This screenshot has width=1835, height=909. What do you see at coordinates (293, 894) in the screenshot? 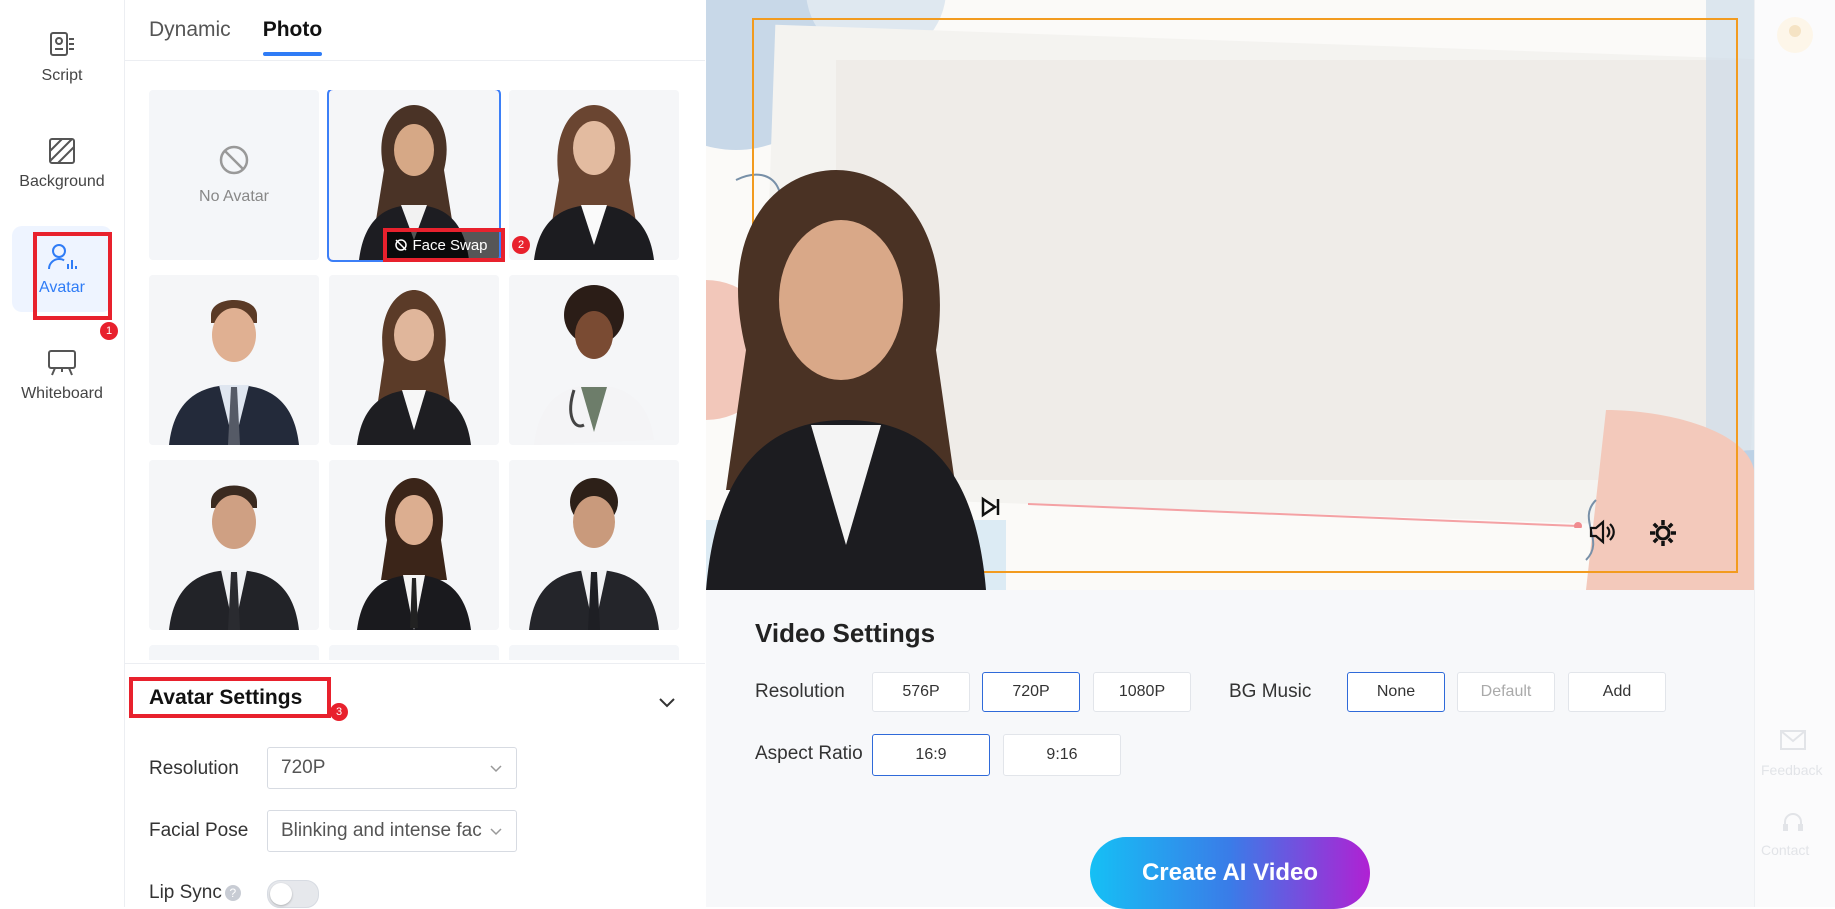
I see `lip-sync-toggle` at bounding box center [293, 894].